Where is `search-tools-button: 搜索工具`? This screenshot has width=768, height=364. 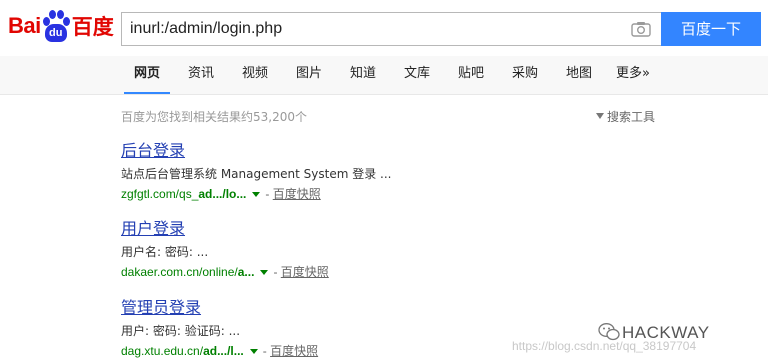 search-tools-button: 搜索工具 is located at coordinates (625, 116).